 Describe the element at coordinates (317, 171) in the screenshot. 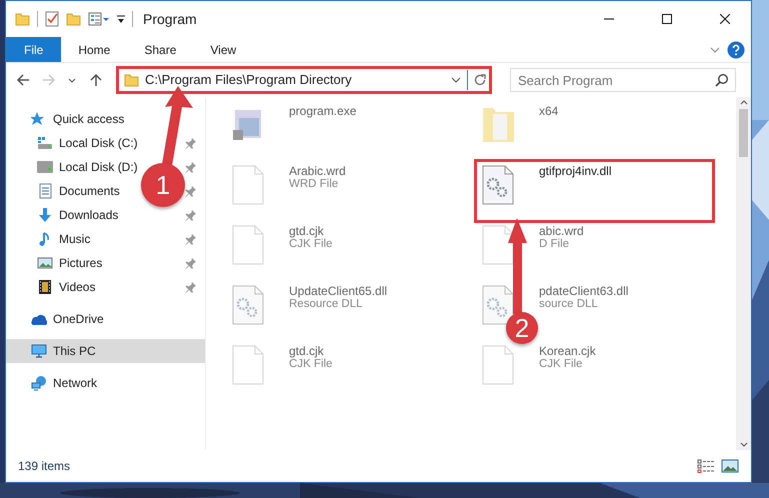

I see `file-name: Arabic.wrd` at that location.